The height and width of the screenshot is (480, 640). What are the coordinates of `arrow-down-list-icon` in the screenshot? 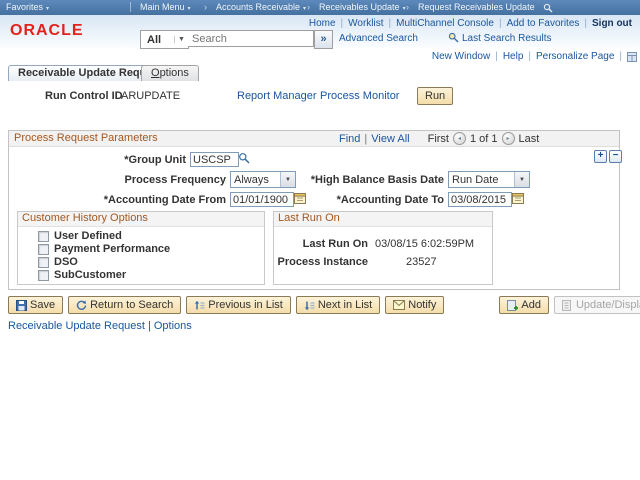 It's located at (309, 305).